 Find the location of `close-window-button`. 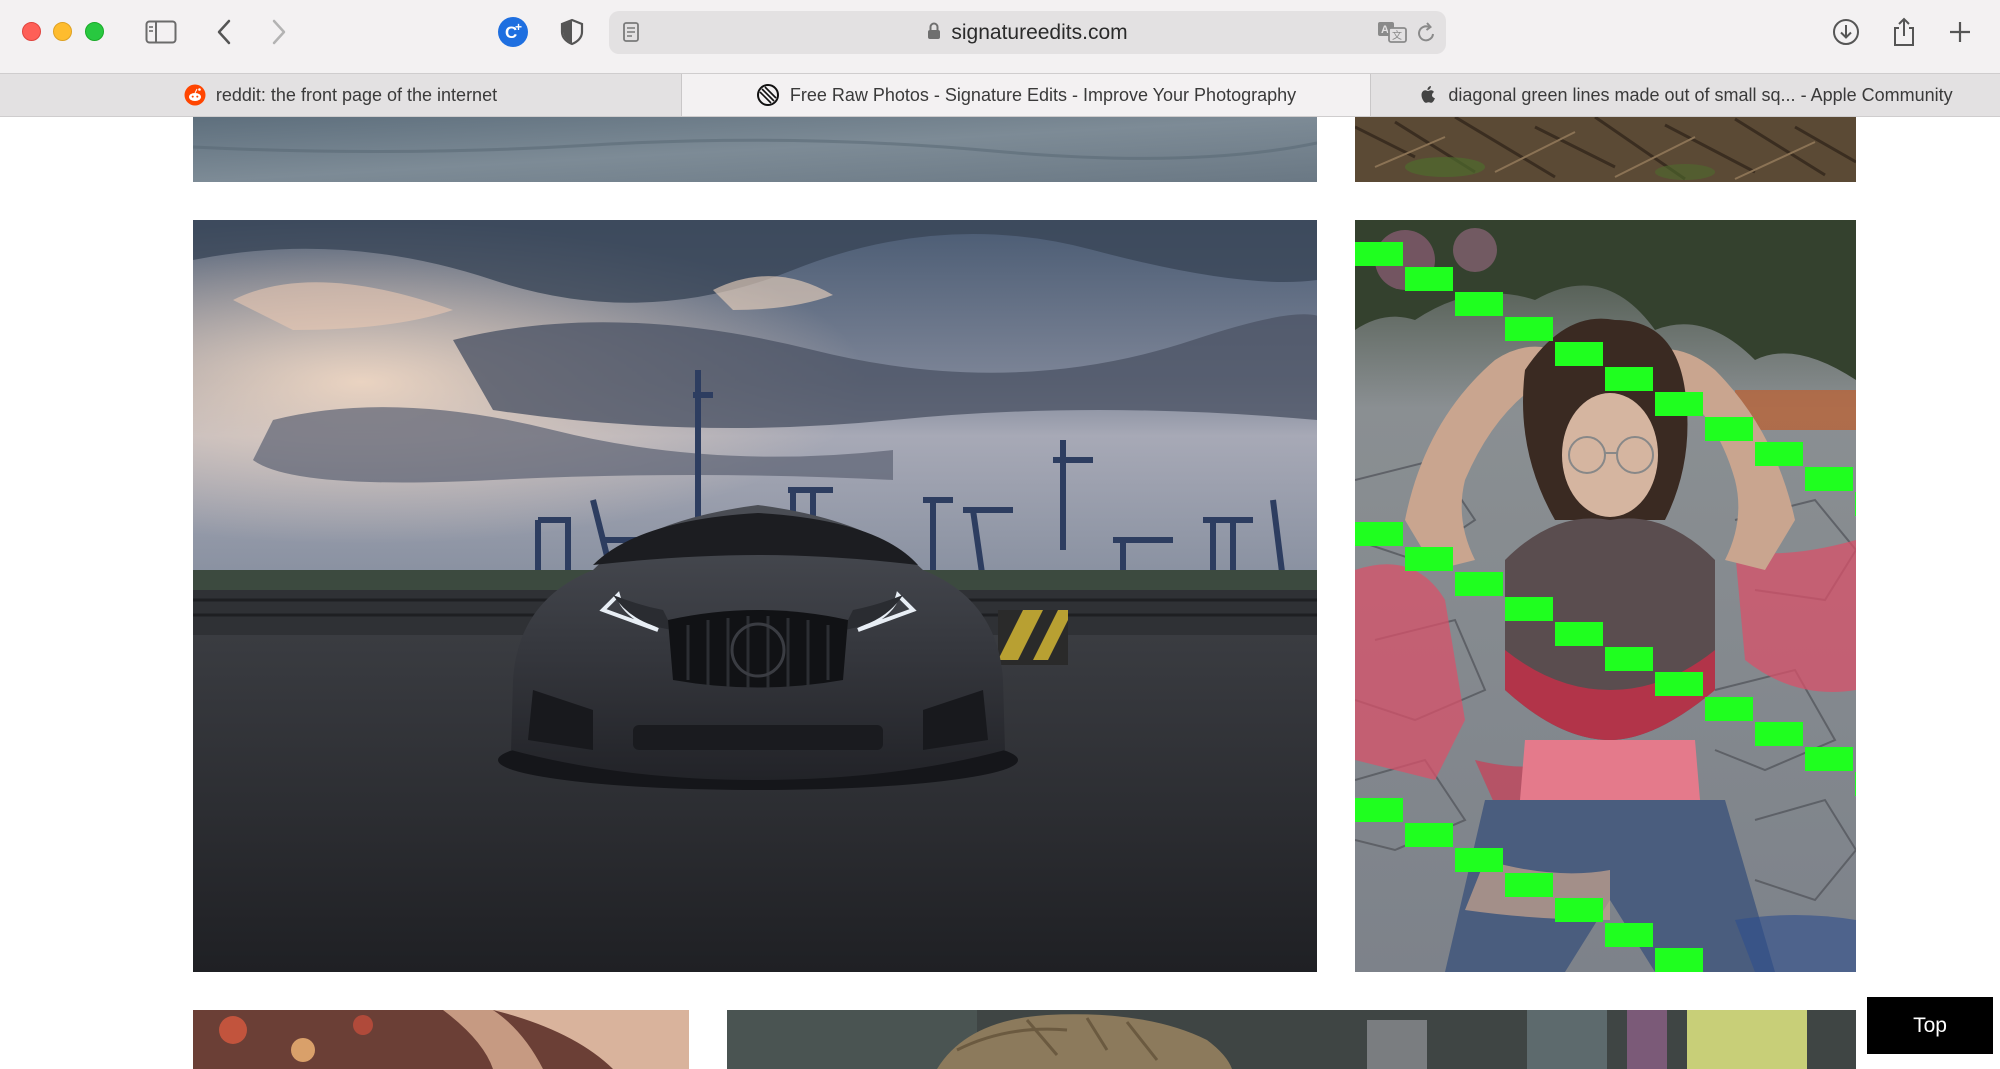

close-window-button is located at coordinates (31, 31).